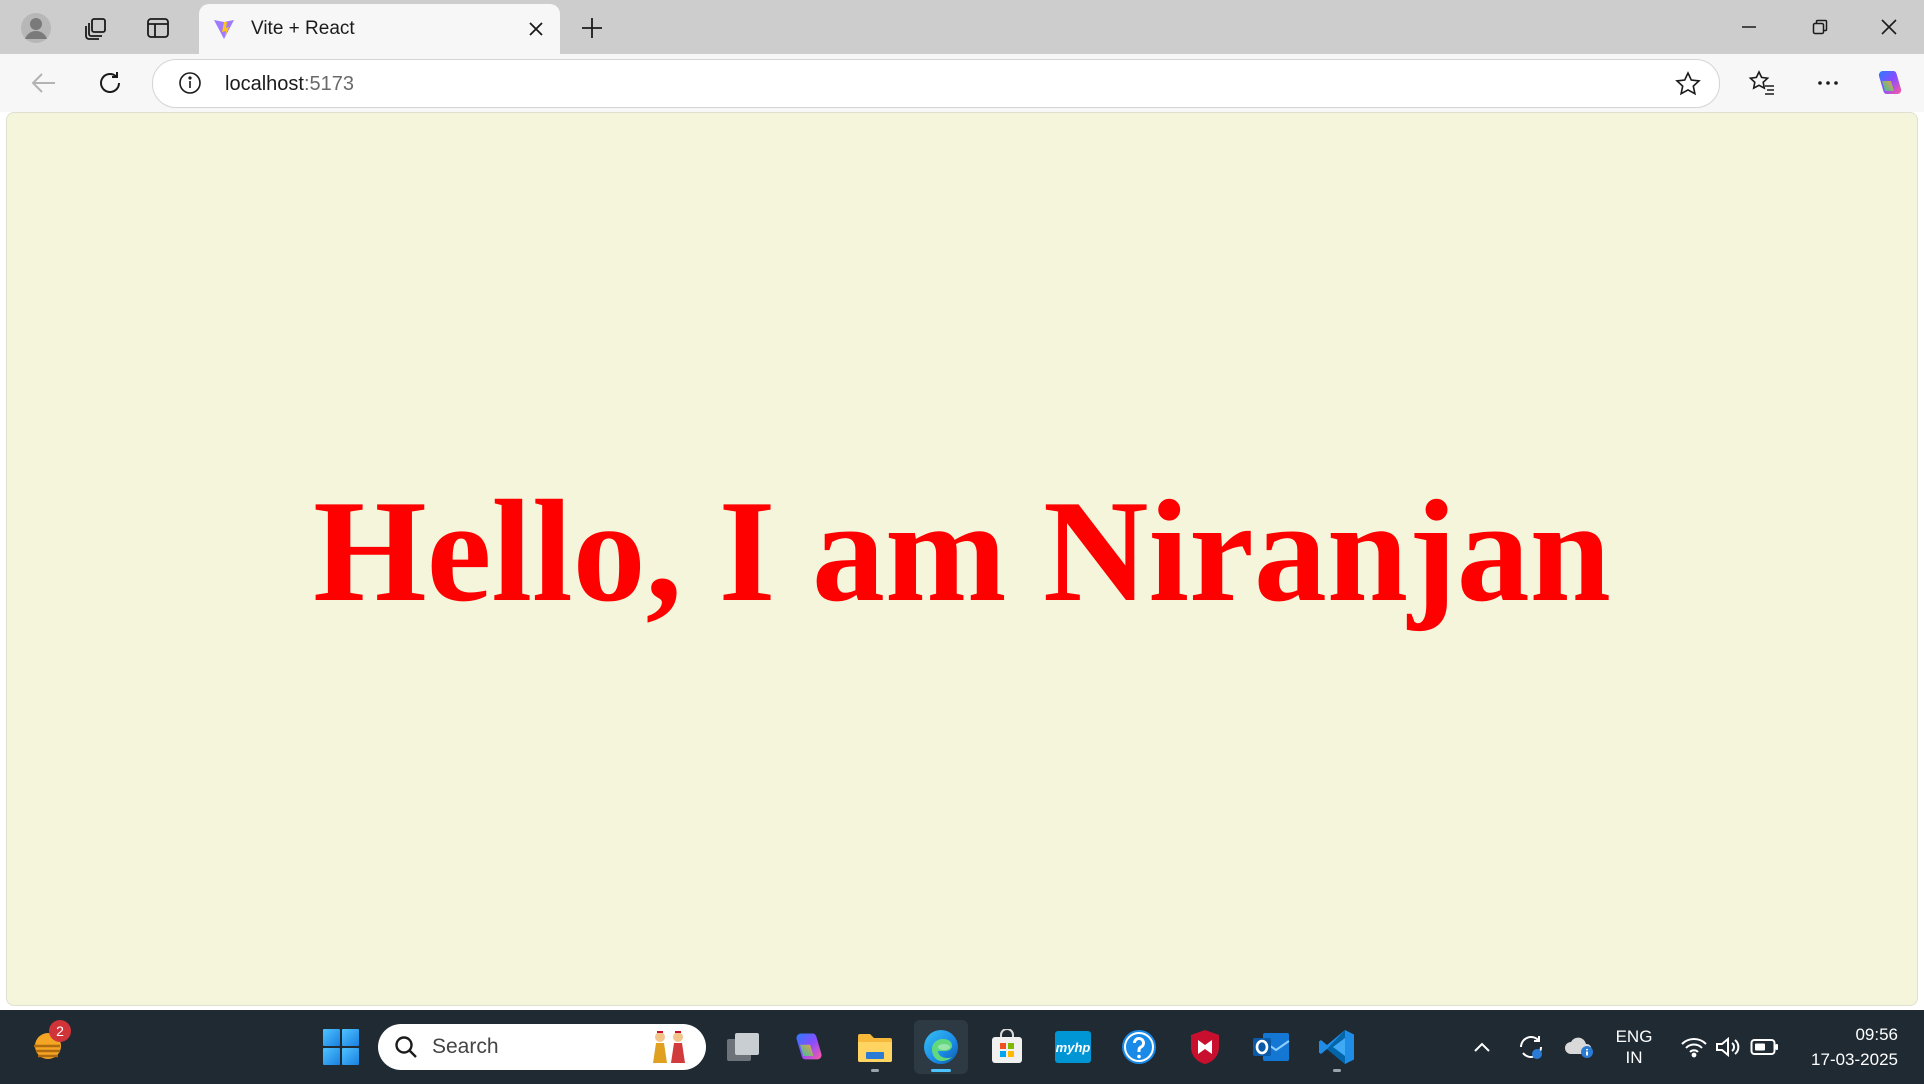  Describe the element at coordinates (1337, 1047) in the screenshot. I see `vscode-icon` at that location.